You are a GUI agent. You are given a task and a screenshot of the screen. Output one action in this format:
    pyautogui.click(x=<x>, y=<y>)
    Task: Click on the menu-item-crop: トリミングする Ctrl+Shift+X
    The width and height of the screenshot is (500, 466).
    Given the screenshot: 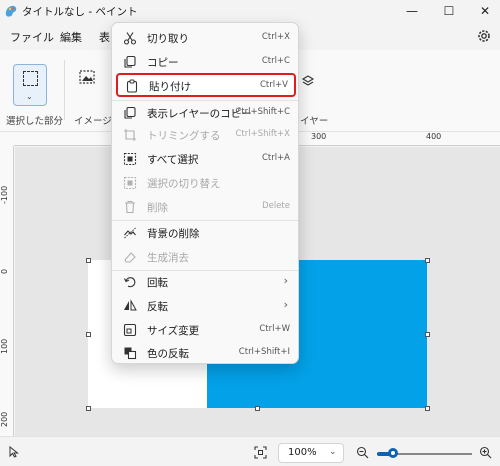 What is the action you would take?
    pyautogui.click(x=206, y=135)
    